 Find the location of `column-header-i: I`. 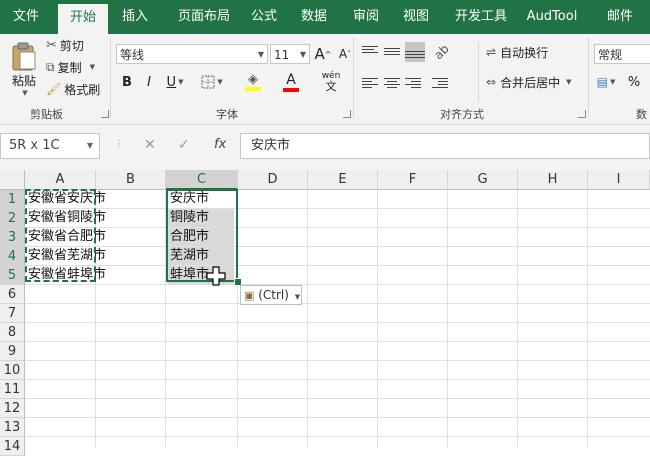

column-header-i: I is located at coordinates (619, 180).